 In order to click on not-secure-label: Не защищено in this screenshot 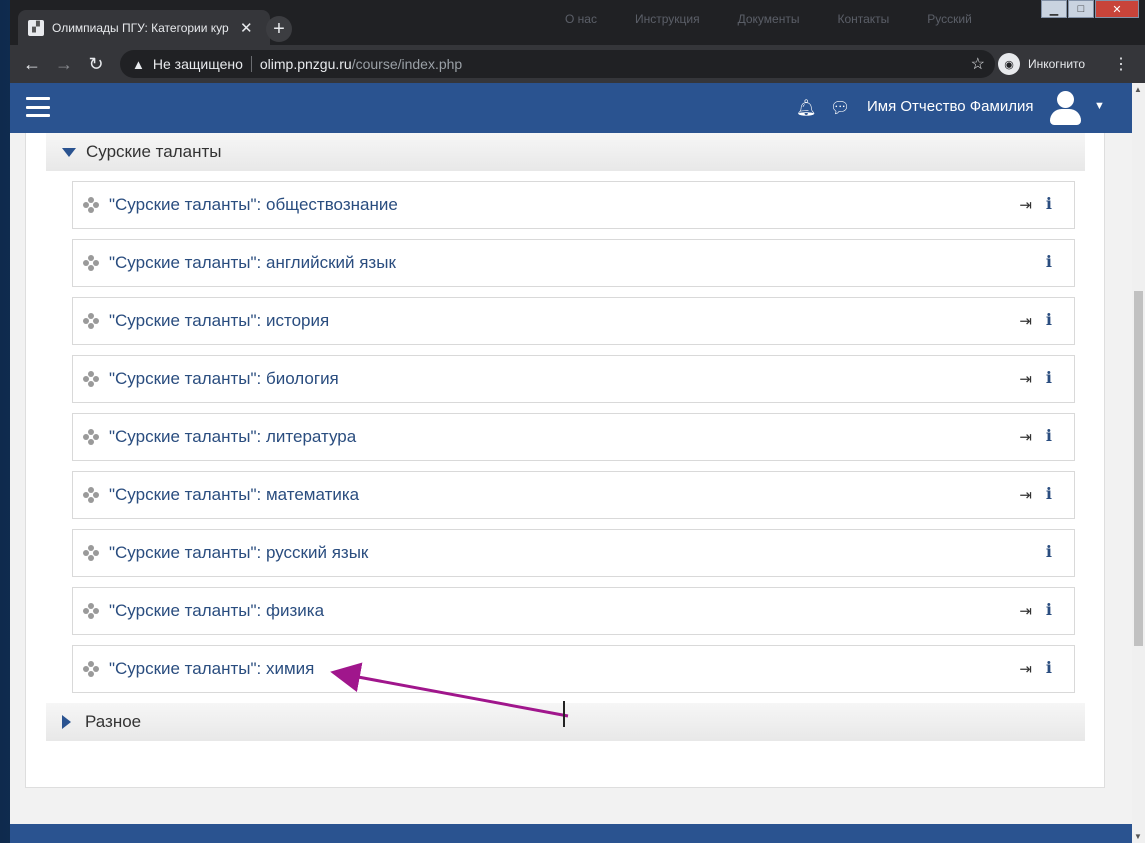, I will do `click(198, 64)`.